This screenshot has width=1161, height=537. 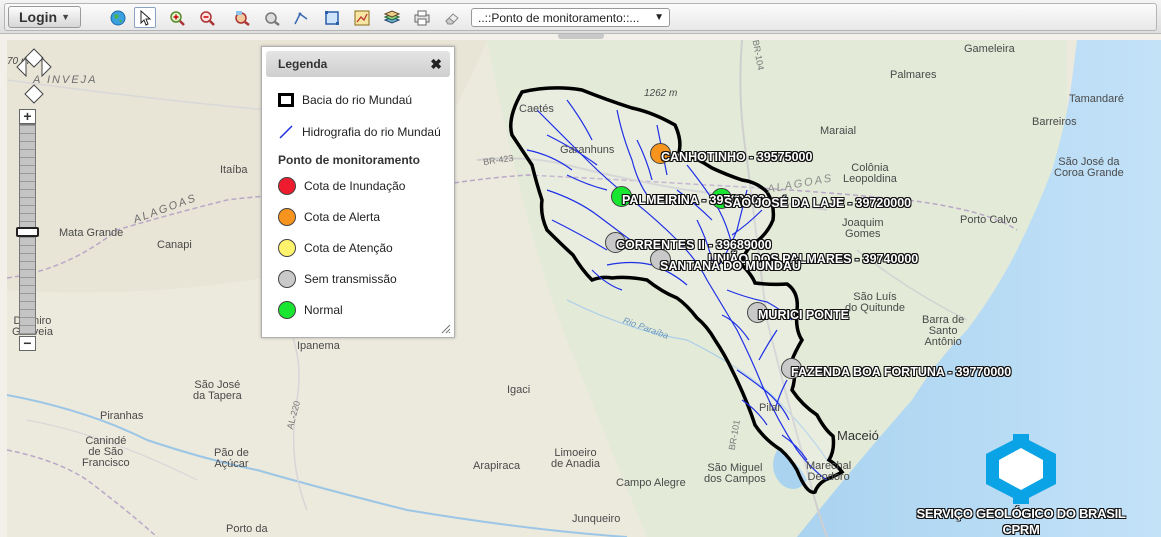 What do you see at coordinates (818, 203) in the screenshot?
I see `station-label: SÃO JOSÉ DA LAJE - 39720000` at bounding box center [818, 203].